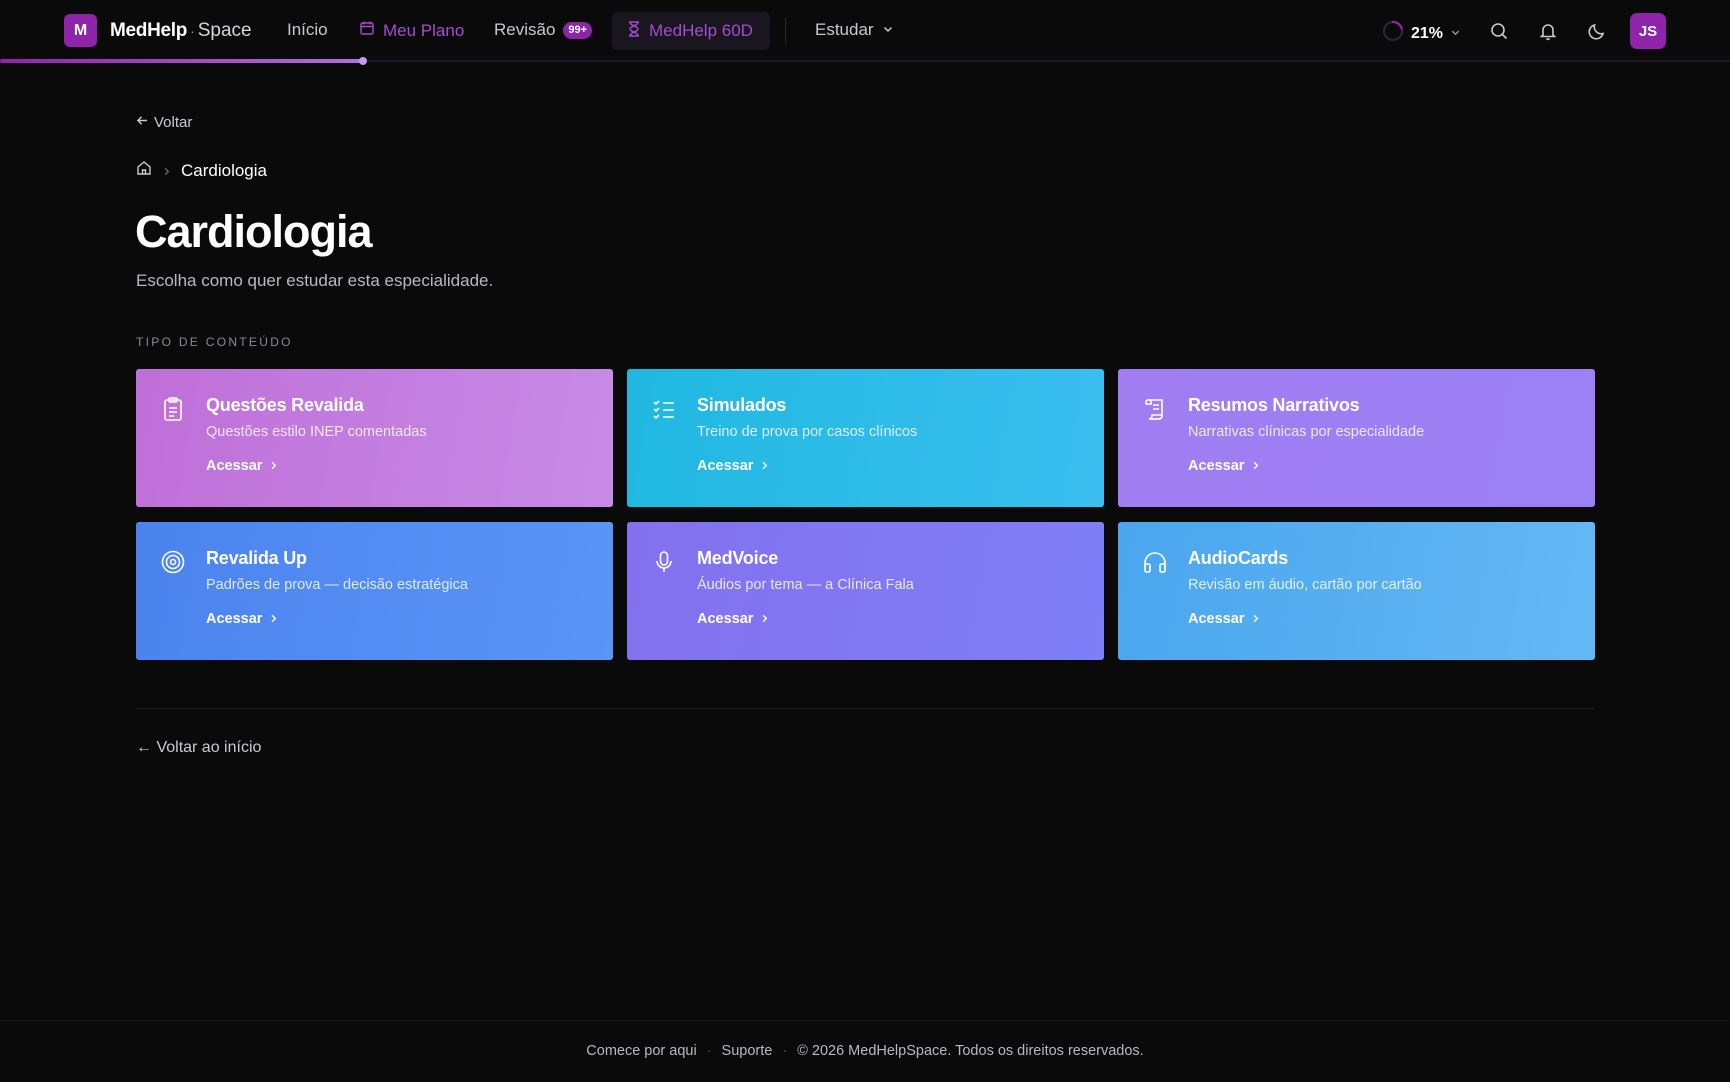  Describe the element at coordinates (285, 405) in the screenshot. I see `card-title: Questões Revalida` at that location.